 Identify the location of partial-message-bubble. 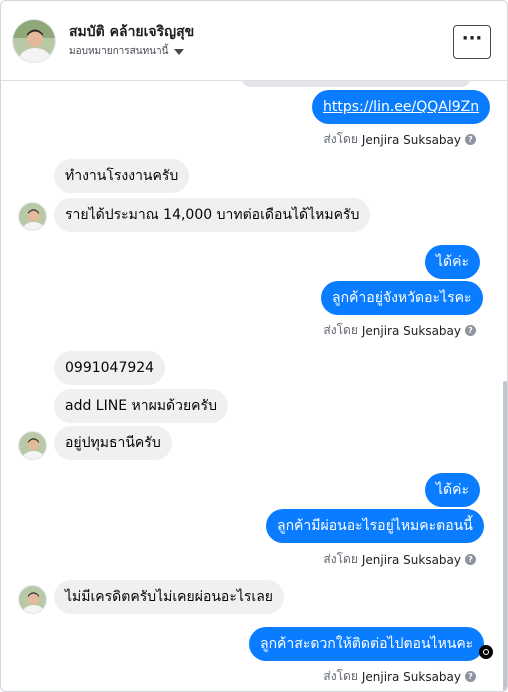
(356, 84).